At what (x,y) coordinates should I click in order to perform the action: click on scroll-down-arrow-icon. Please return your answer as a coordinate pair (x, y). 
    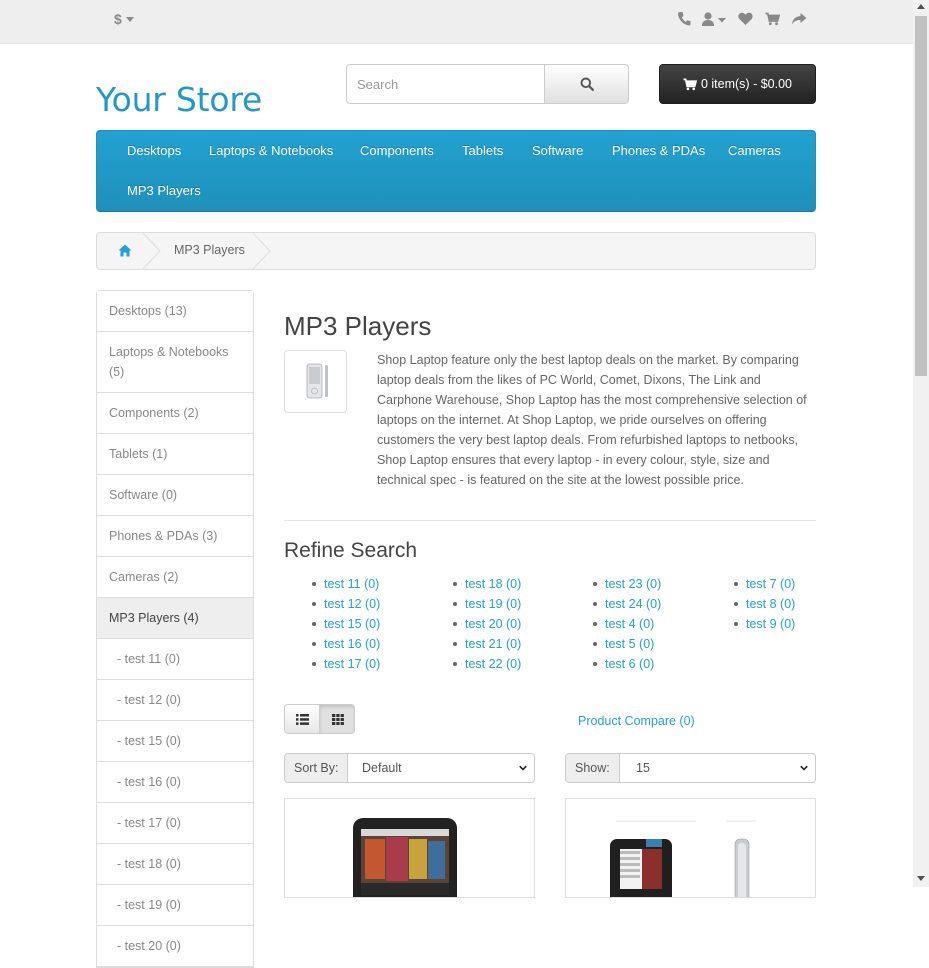
    Looking at the image, I should click on (921, 878).